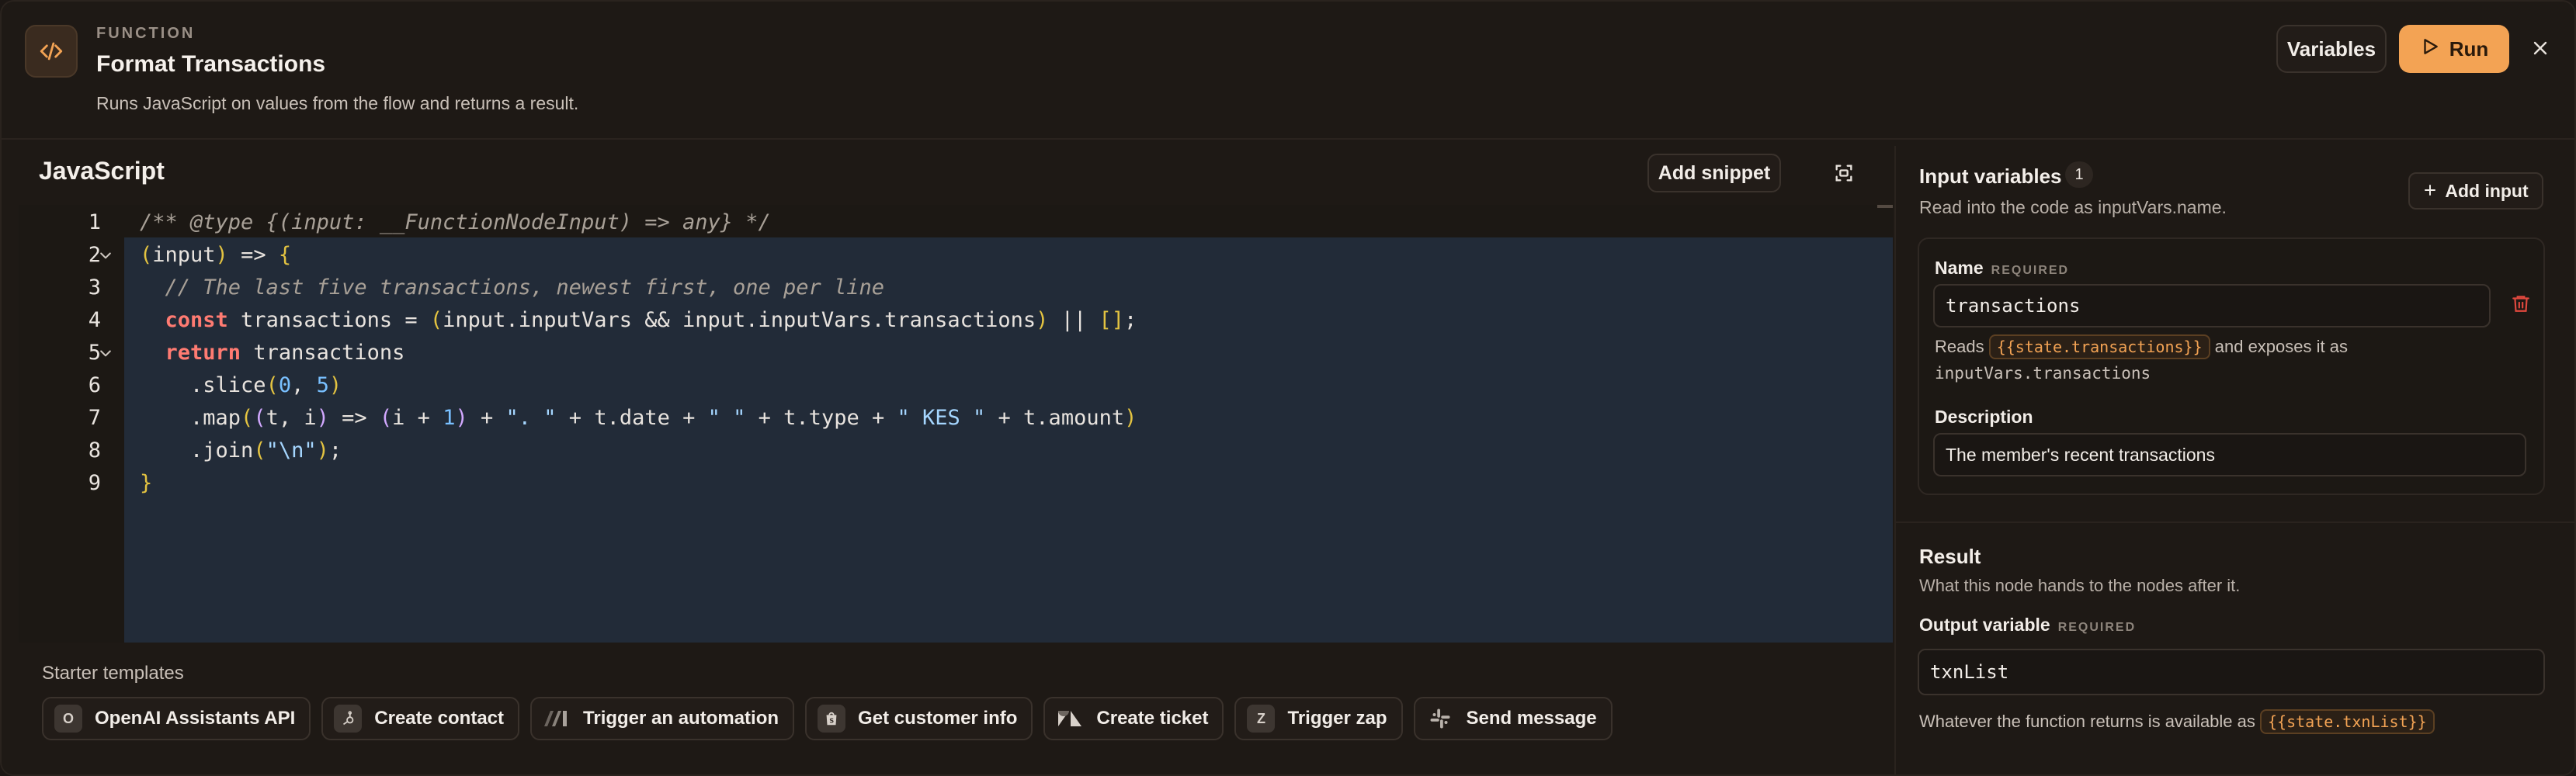 The width and height of the screenshot is (2576, 776). I want to click on name-label-text: Name, so click(1959, 268).